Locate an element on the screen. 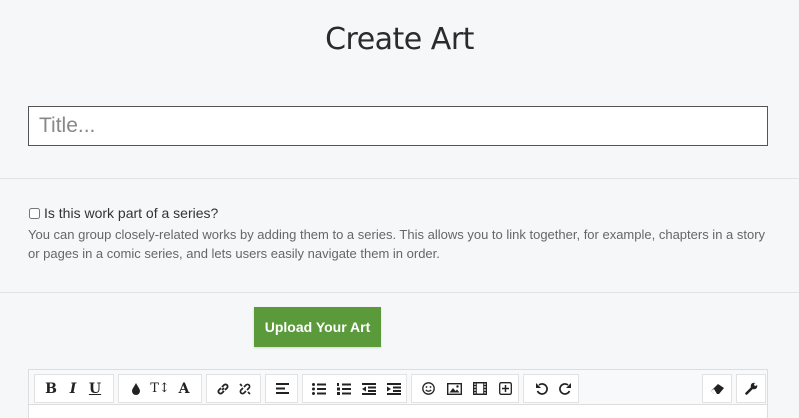  outdent-icon is located at coordinates (369, 388).